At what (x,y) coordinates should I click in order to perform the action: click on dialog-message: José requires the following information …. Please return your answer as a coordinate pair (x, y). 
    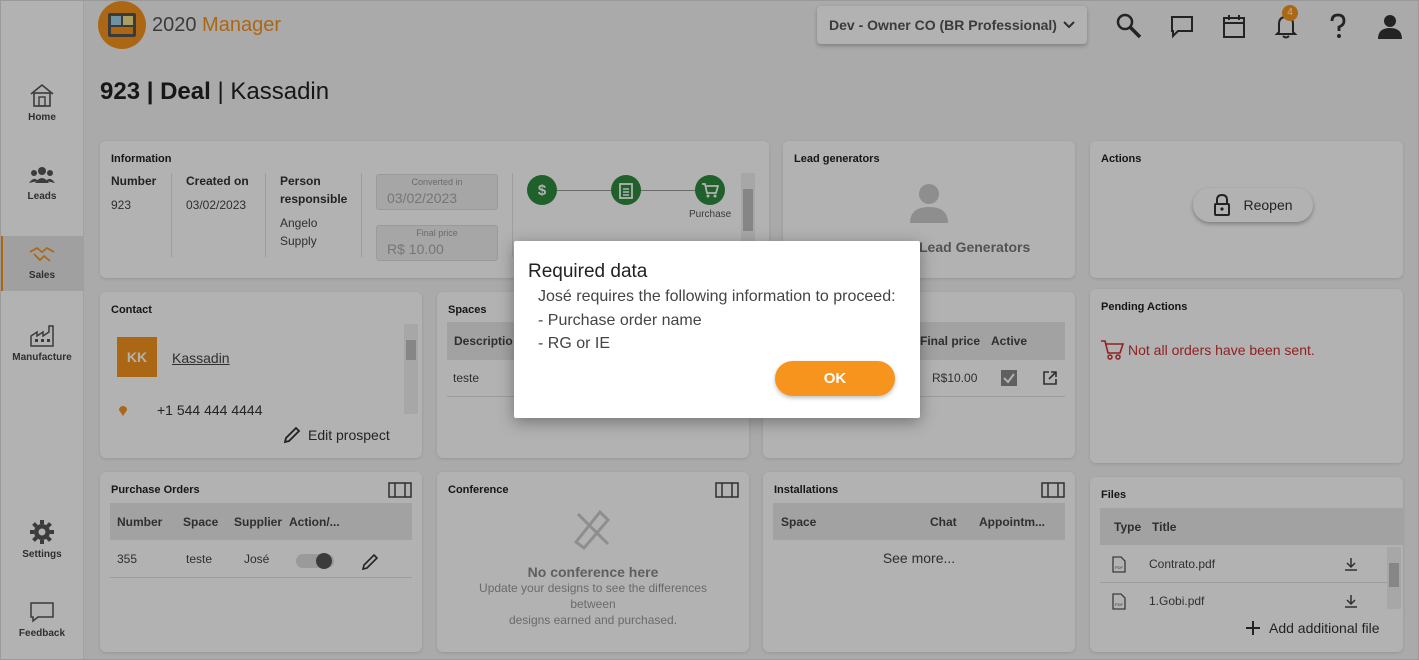
    Looking at the image, I should click on (717, 296).